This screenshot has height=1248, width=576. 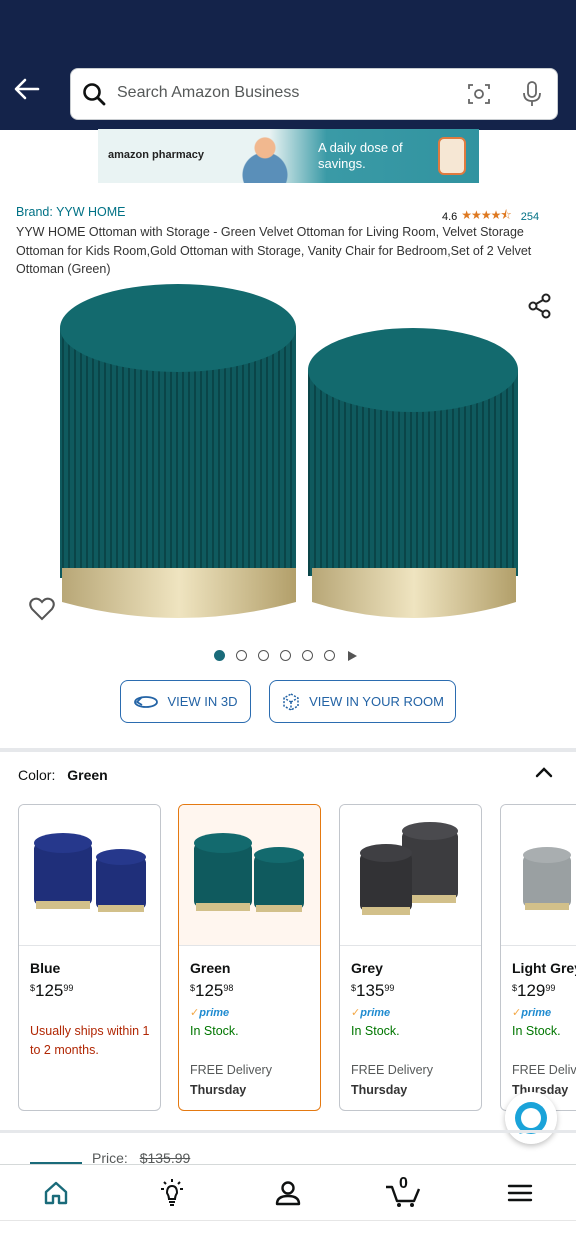 I want to click on selected-color: Green, so click(x=87, y=775).